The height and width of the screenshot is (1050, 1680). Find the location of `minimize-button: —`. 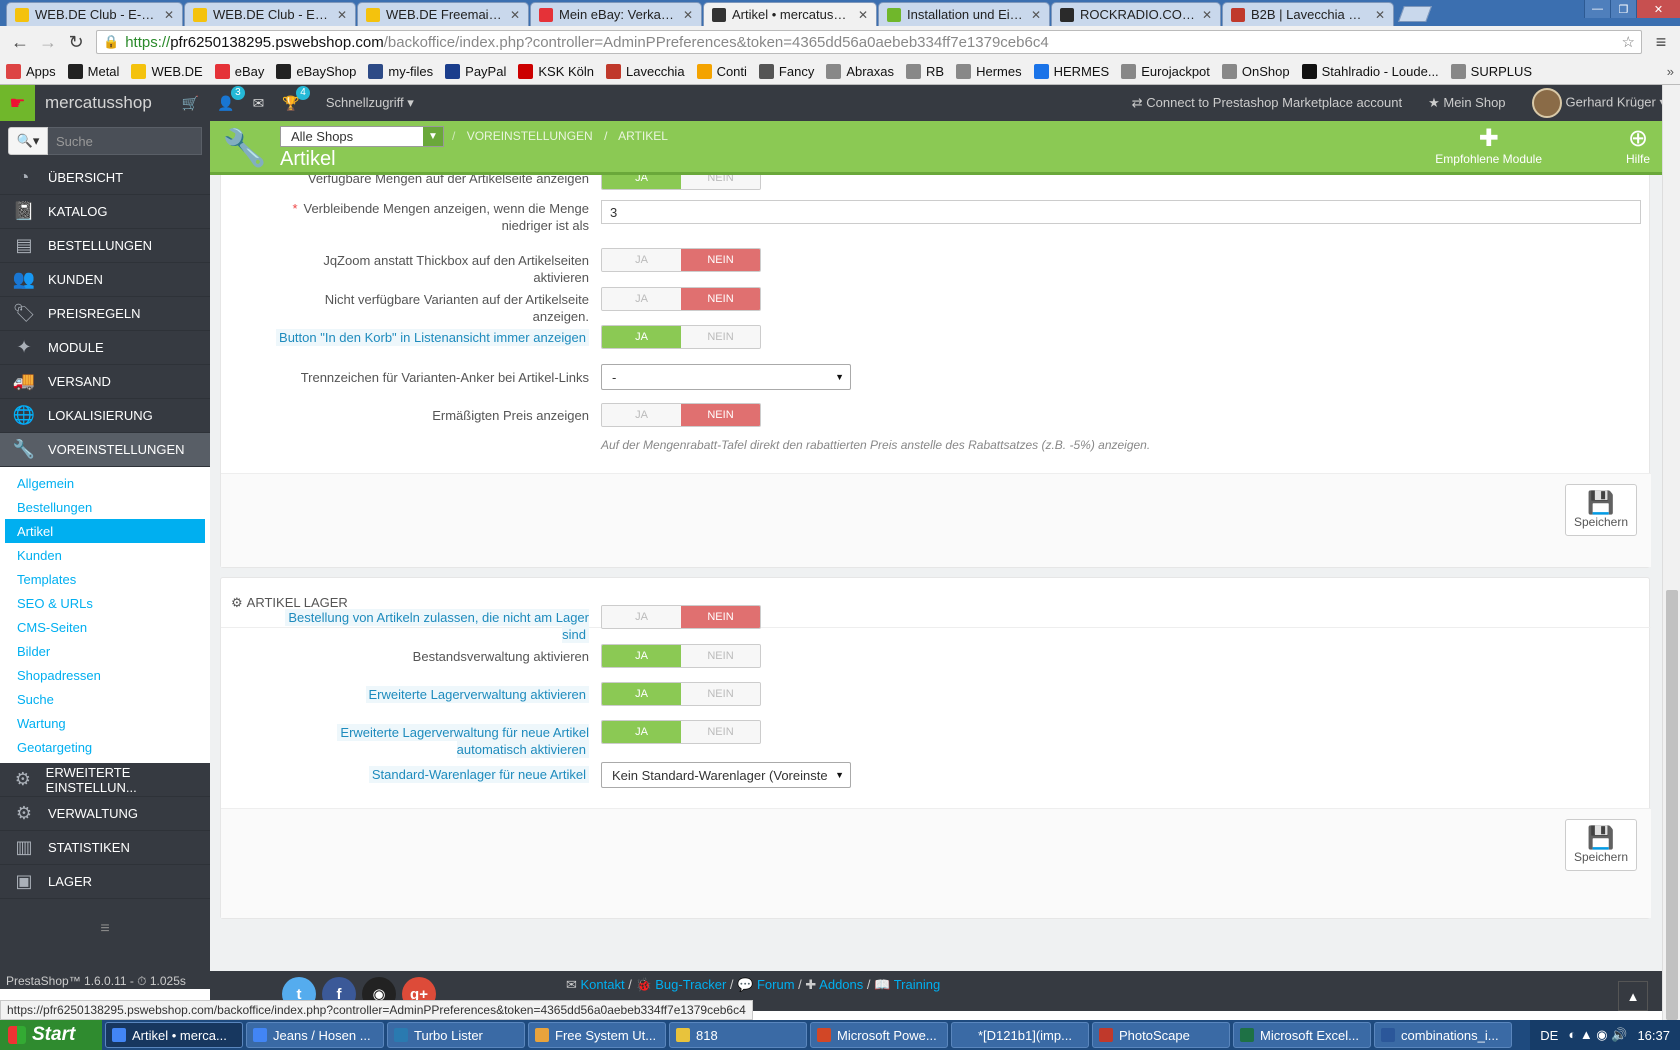

minimize-button: — is located at coordinates (1597, 9).